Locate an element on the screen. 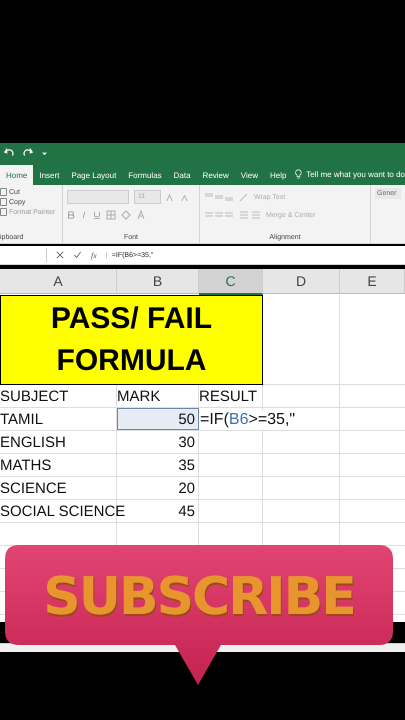 This screenshot has height=720, width=405. ribbon-tab: Data is located at coordinates (182, 175).